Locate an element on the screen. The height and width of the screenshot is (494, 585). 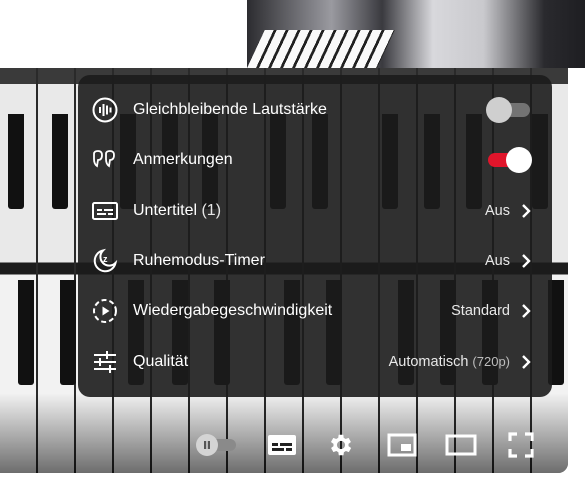
menu-item-value: Standard is located at coordinates (480, 311).